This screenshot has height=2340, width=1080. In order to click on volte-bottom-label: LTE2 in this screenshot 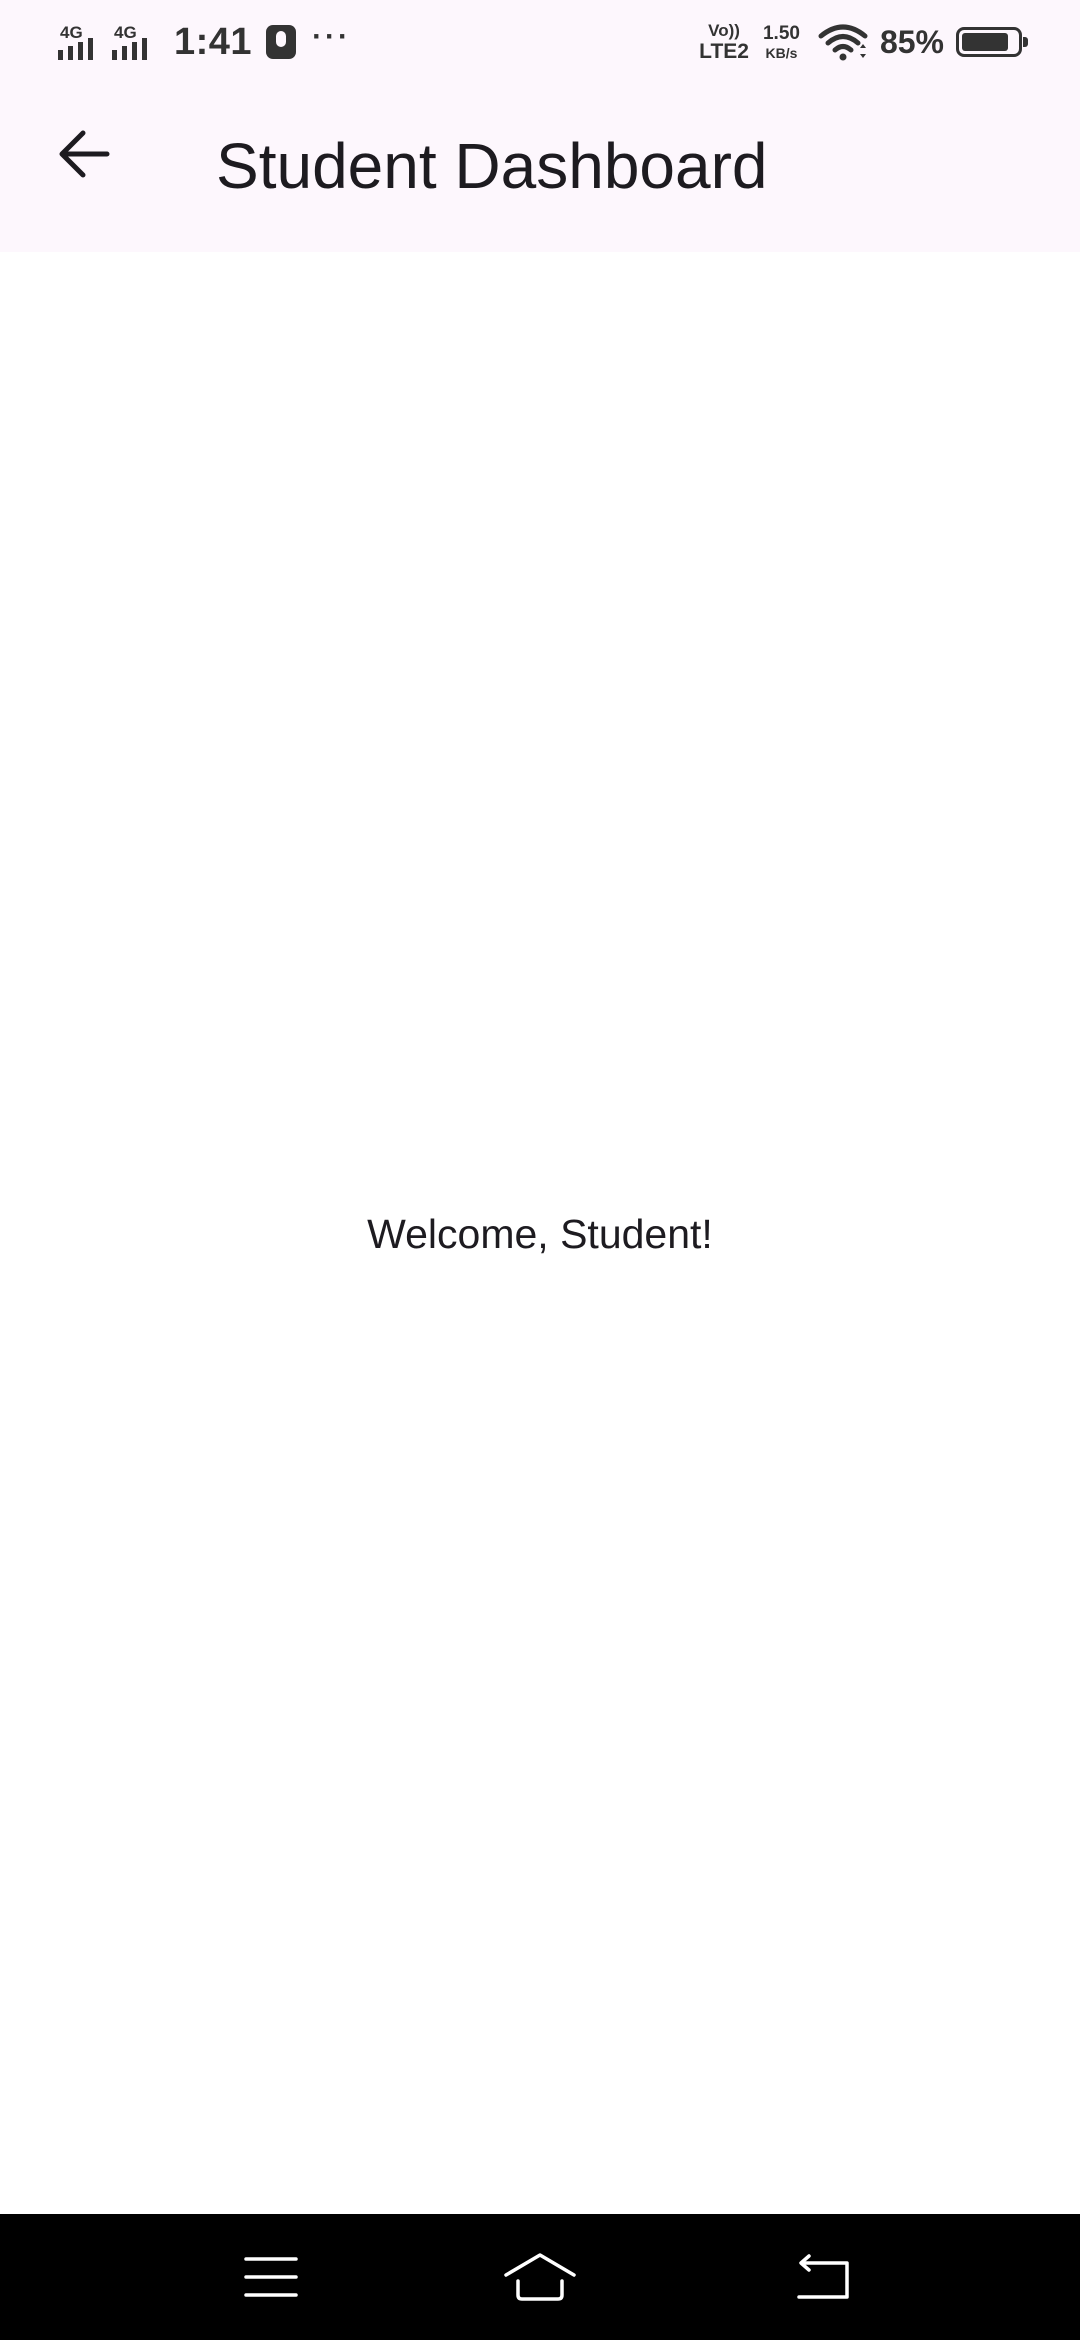, I will do `click(724, 51)`.